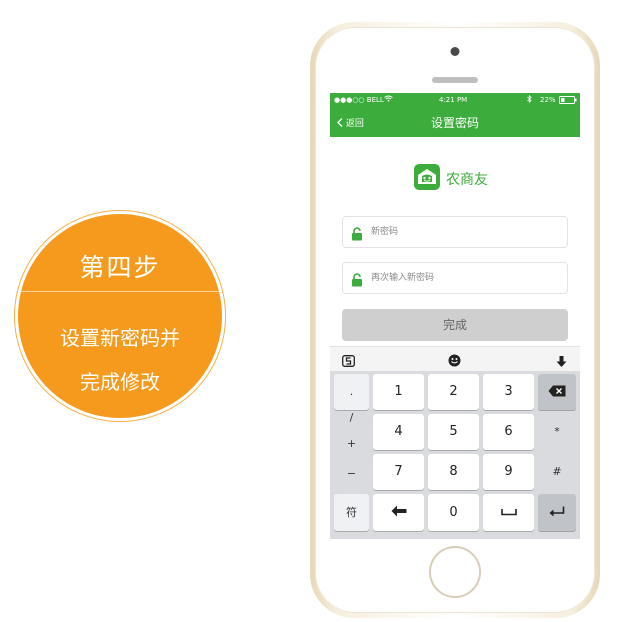 The width and height of the screenshot is (620, 622). What do you see at coordinates (466, 232) in the screenshot?
I see `new-password-input` at bounding box center [466, 232].